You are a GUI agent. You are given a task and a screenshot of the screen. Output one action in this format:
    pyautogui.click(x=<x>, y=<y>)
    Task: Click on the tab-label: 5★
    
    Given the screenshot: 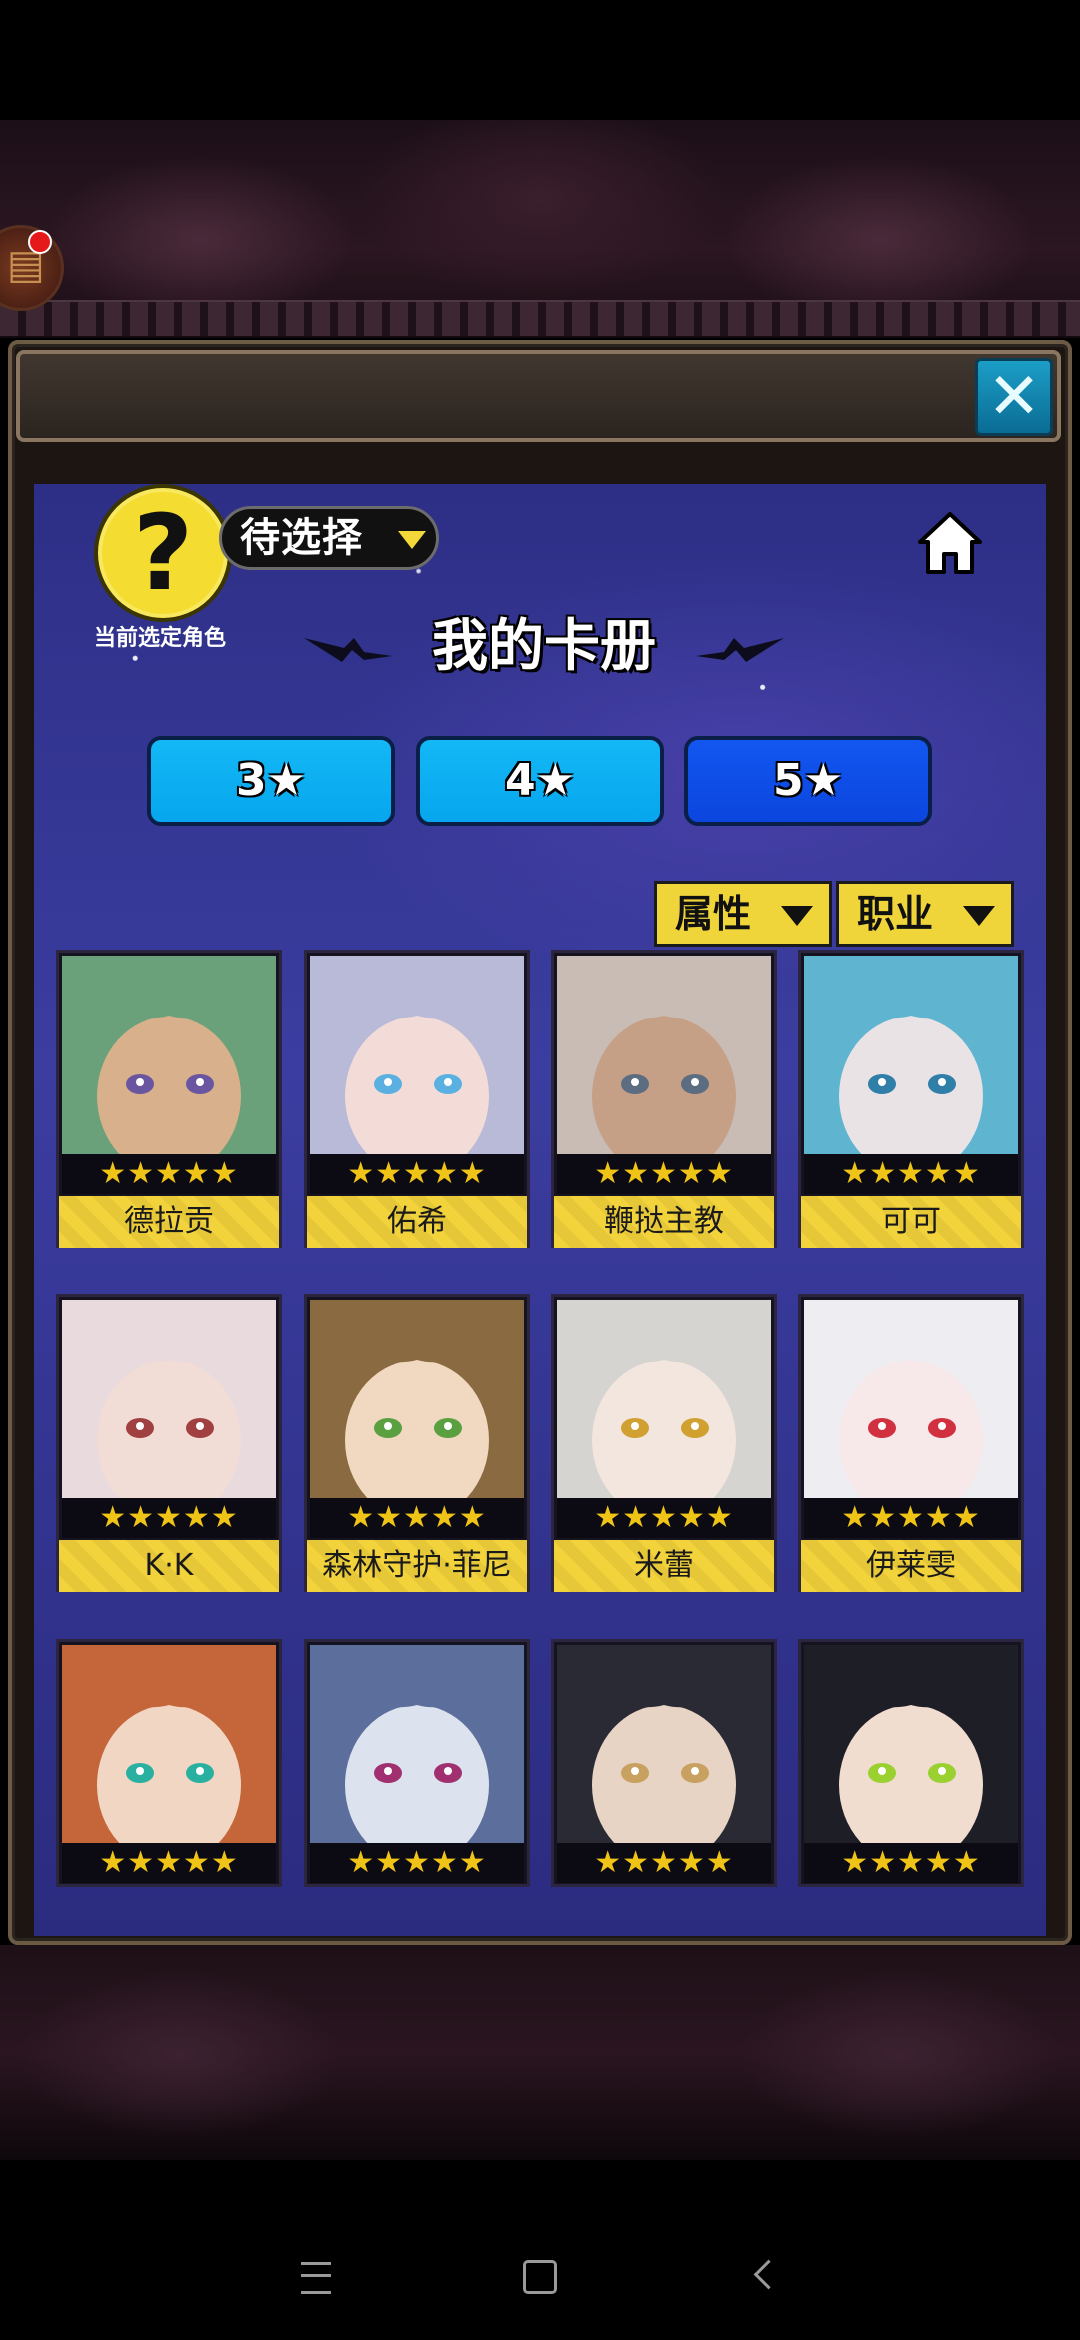 What is the action you would take?
    pyautogui.click(x=808, y=780)
    